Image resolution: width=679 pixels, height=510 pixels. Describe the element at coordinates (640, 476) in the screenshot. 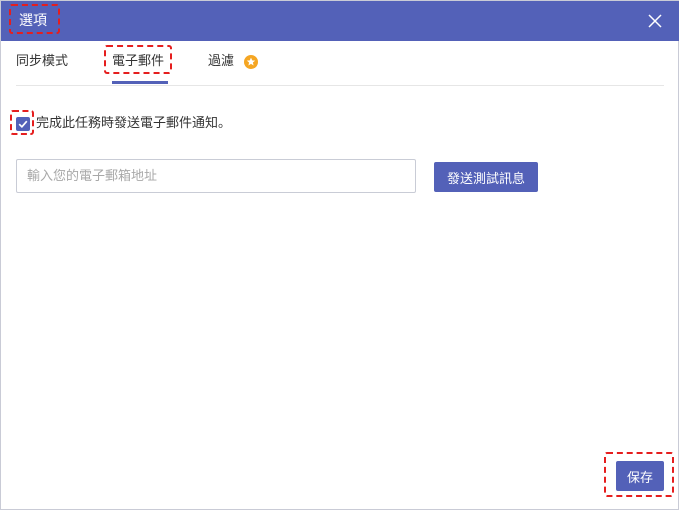

I see `save-button: 保存` at that location.